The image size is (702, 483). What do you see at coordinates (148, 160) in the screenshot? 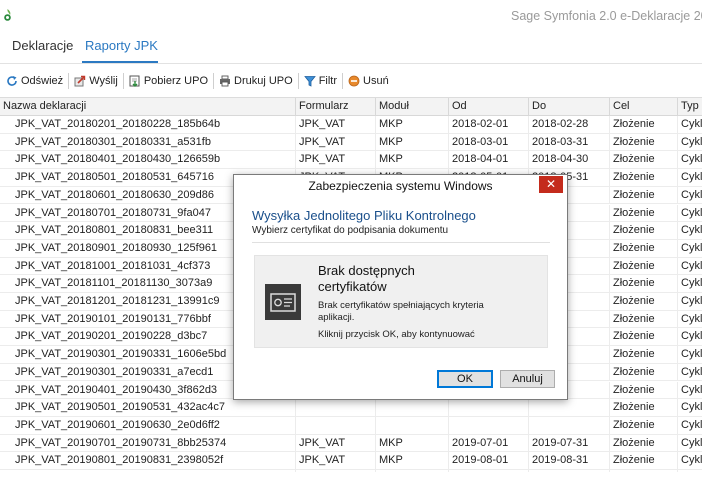
I see `cell-name: JPK_VAT_20180401_20180430_126659b` at bounding box center [148, 160].